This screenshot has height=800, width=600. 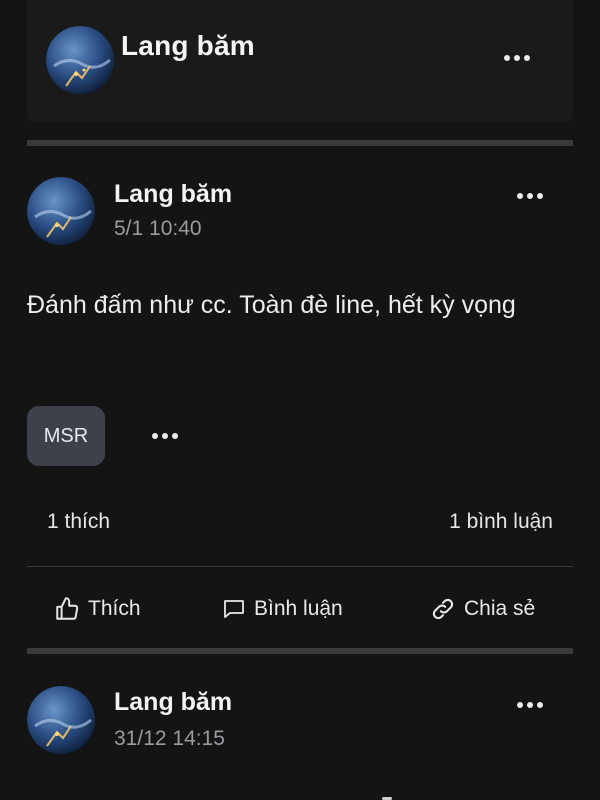 I want to click on comment-icon, so click(x=234, y=609).